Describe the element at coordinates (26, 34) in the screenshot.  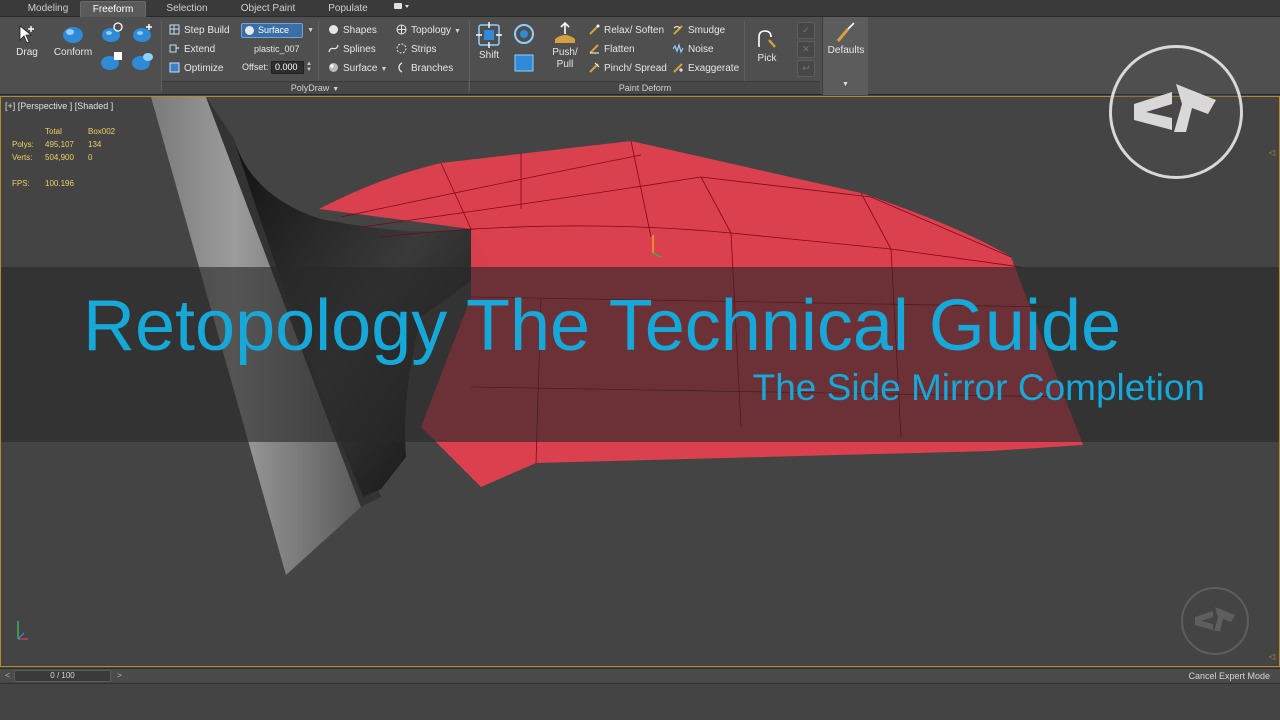
I see `drag-cursor-icon` at that location.